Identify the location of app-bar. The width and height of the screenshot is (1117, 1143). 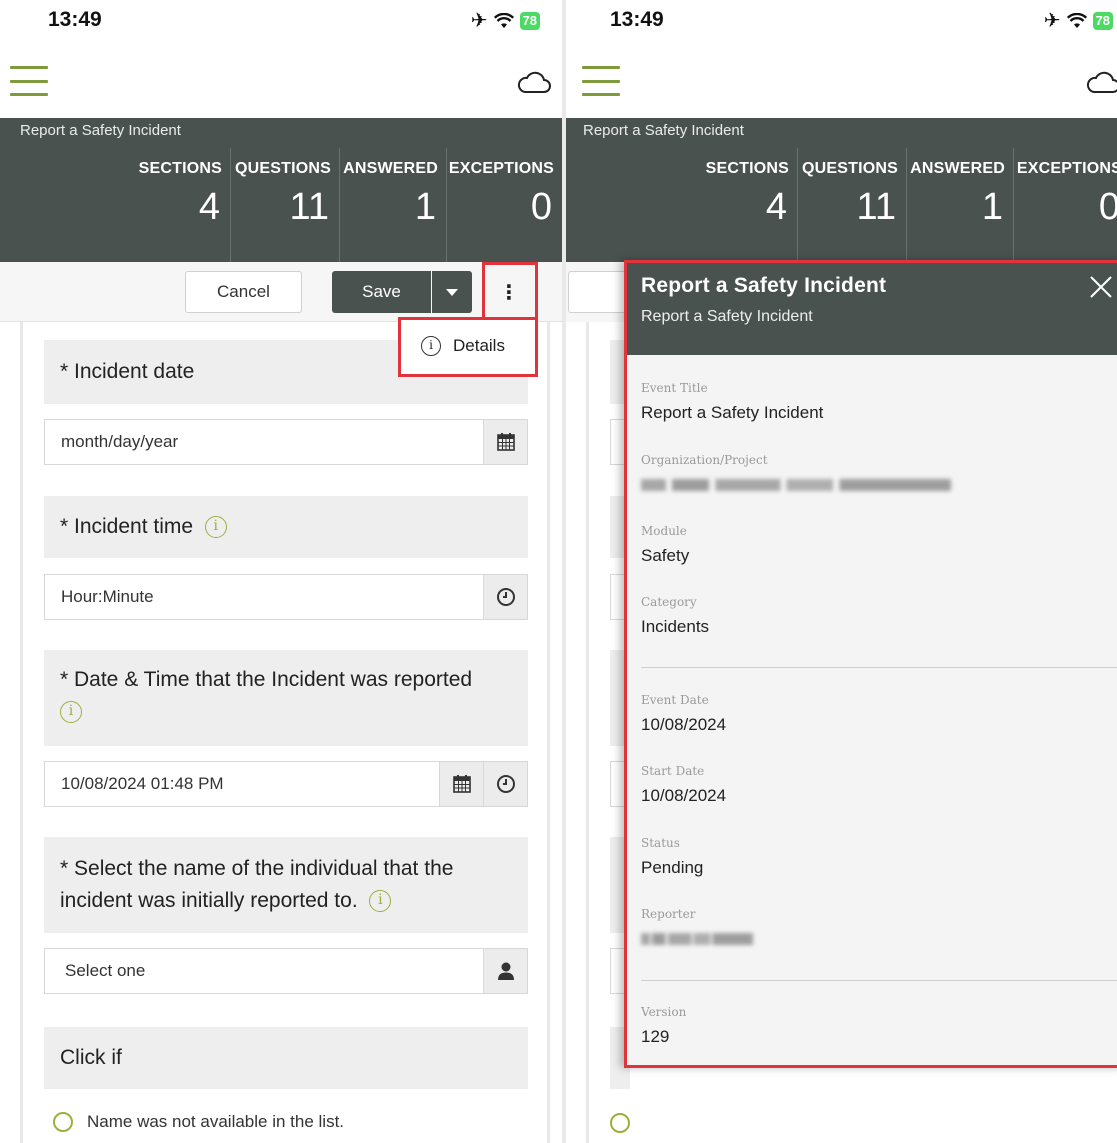
(281, 83).